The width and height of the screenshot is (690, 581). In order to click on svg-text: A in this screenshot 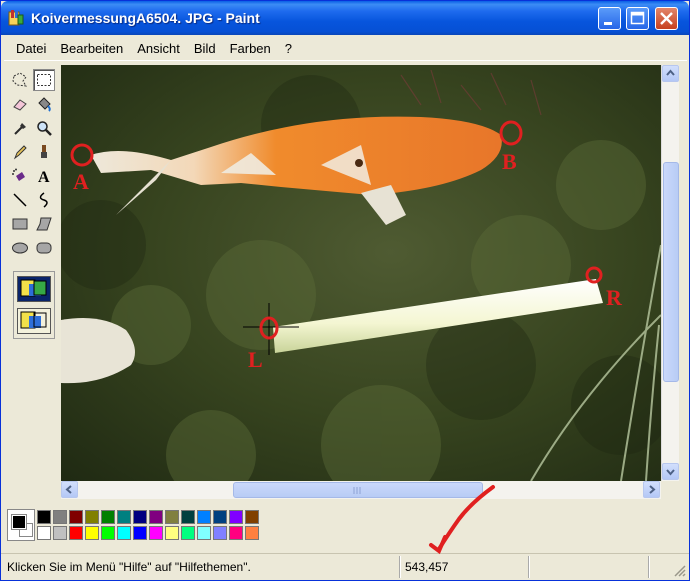, I will do `click(44, 177)`.